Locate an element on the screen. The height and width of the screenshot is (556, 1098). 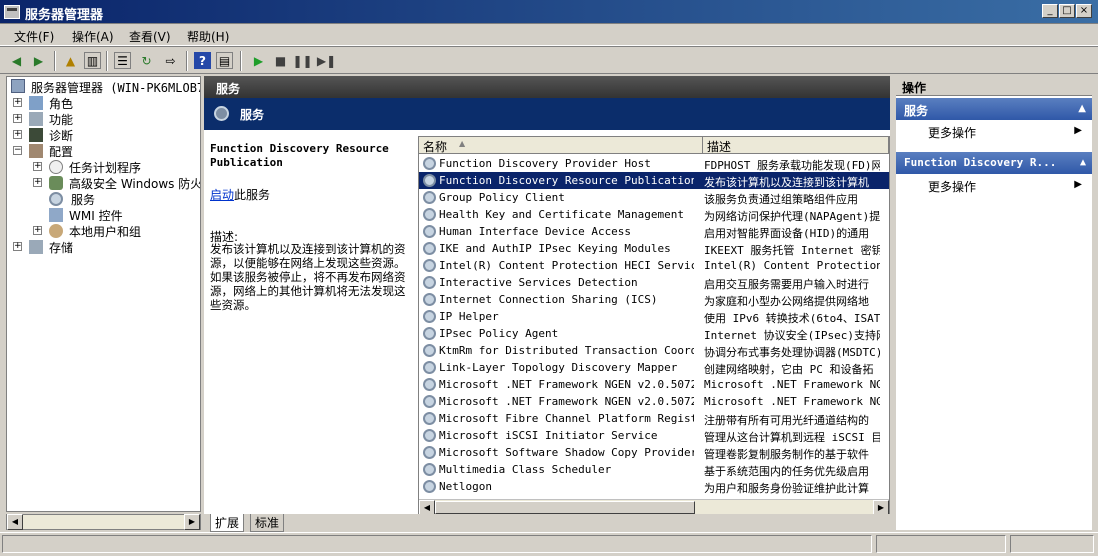
action-pane-icon: ▤ is located at coordinates (224, 60).